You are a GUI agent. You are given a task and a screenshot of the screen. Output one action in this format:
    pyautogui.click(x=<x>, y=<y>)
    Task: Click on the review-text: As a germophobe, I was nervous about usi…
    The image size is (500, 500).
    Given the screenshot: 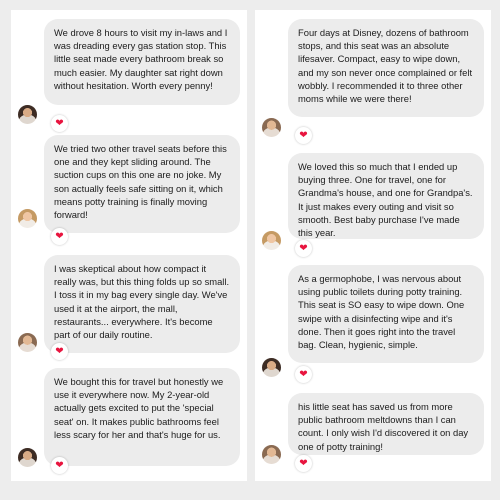 What is the action you would take?
    pyautogui.click(x=381, y=312)
    